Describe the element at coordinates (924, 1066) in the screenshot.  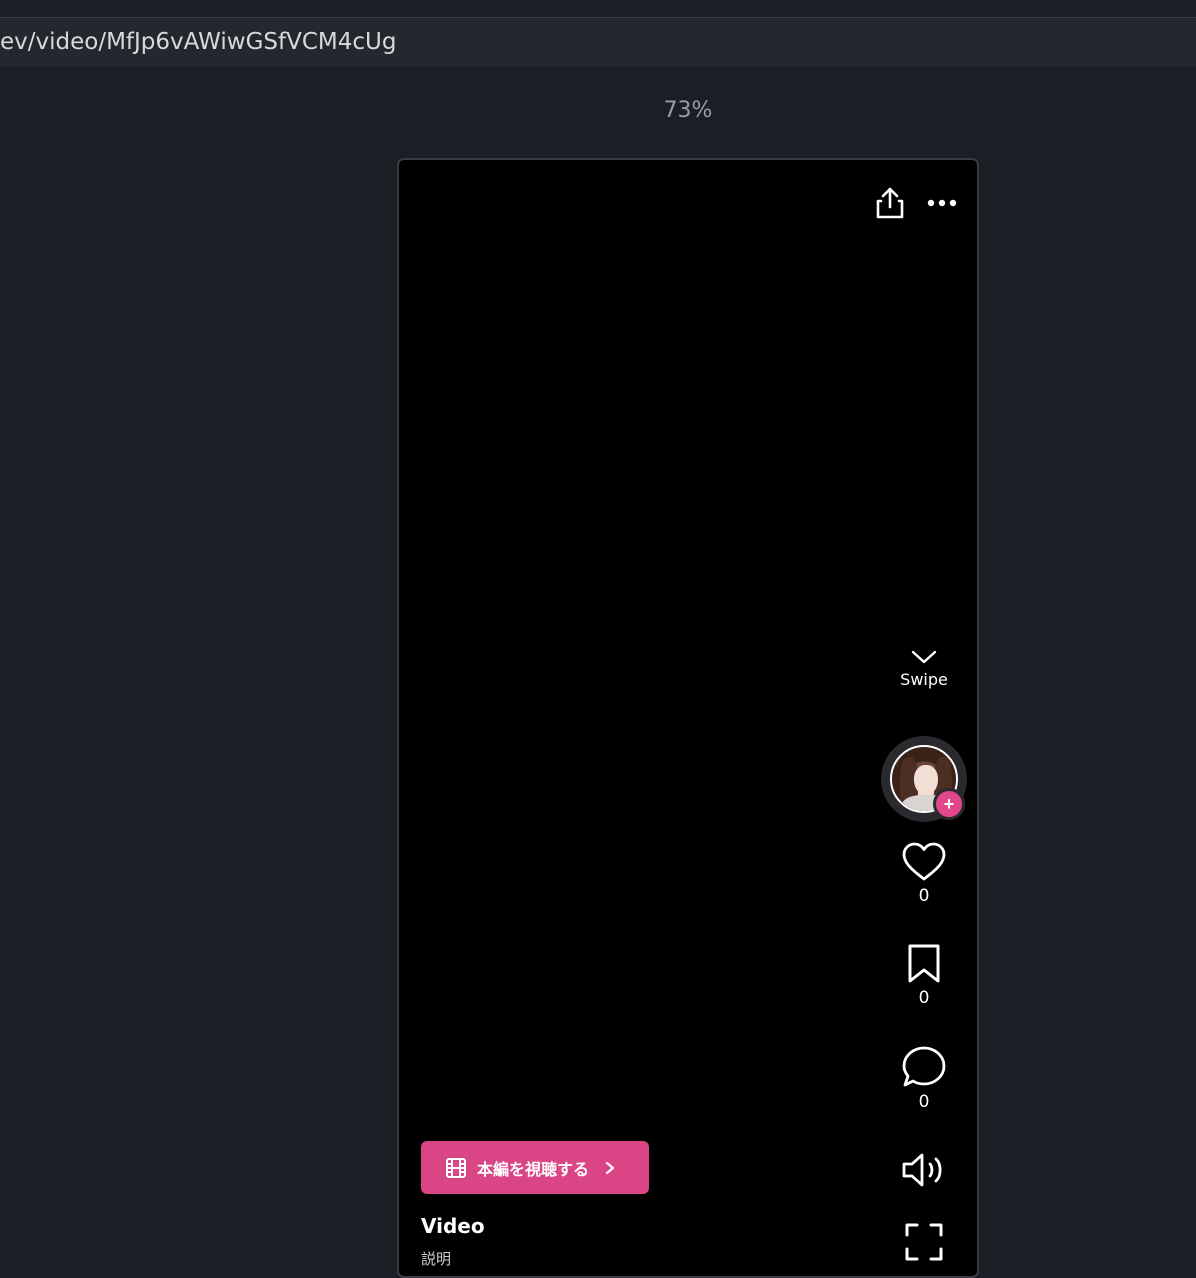
I see `comment-icon` at that location.